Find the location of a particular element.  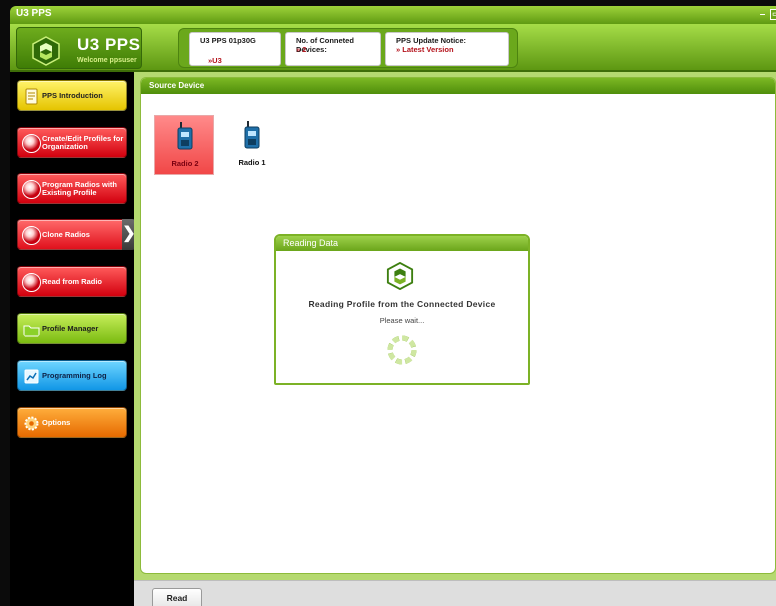

panel-title: Source Device is located at coordinates (177, 85).